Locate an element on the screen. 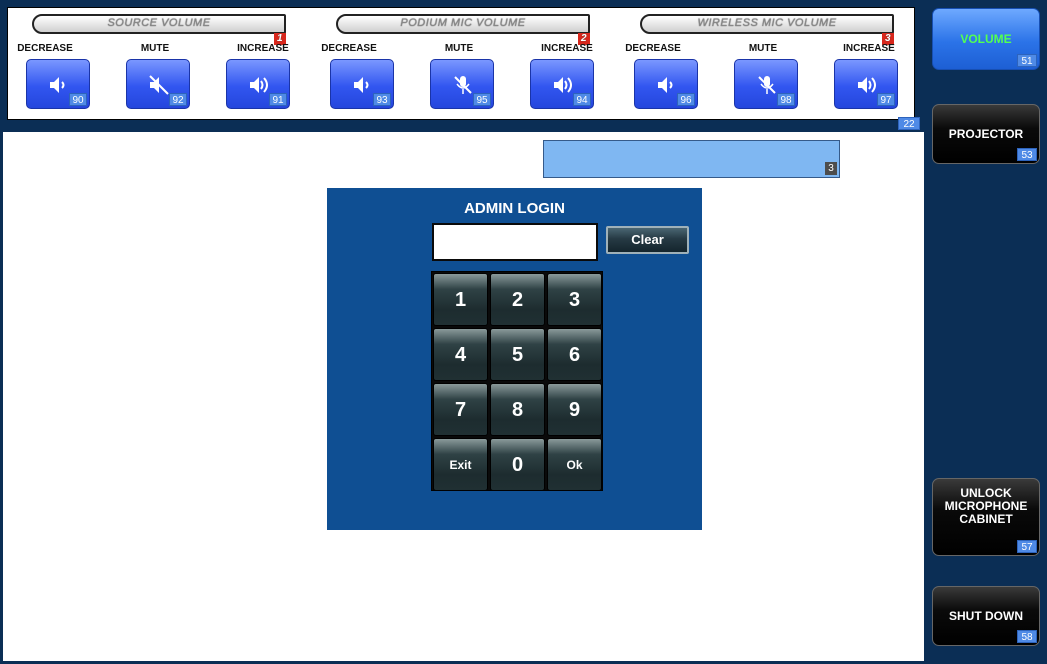  button-number-badge: 91 is located at coordinates (278, 99).